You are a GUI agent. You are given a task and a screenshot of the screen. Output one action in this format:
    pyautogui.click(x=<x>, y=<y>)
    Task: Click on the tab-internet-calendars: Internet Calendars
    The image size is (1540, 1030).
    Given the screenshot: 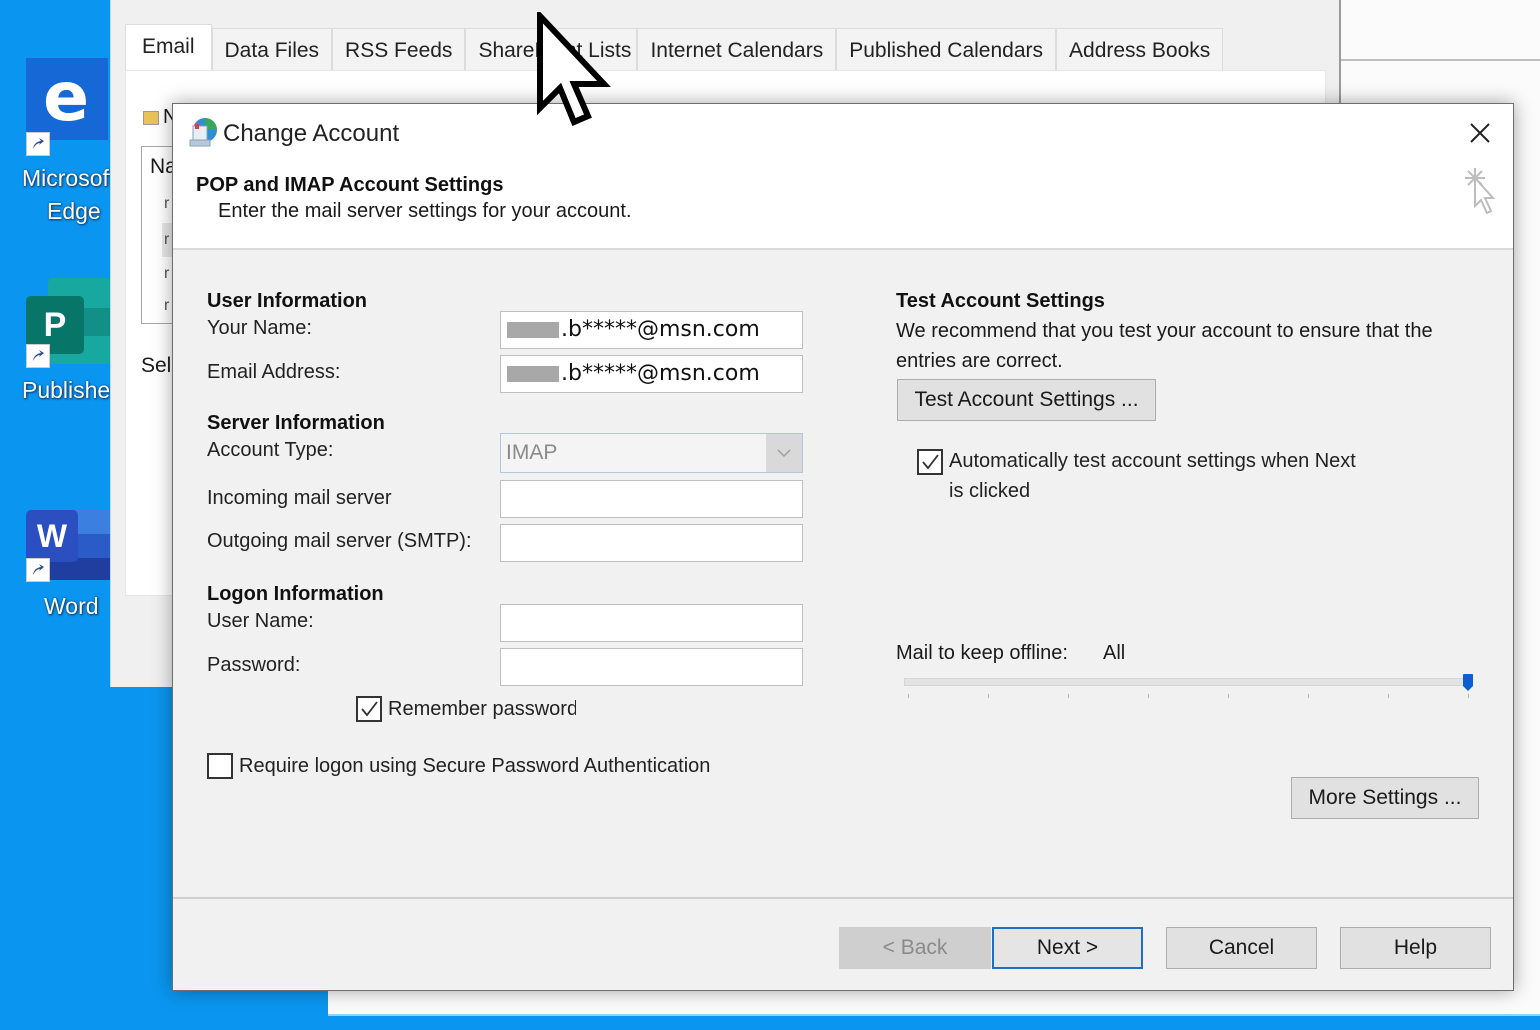 What is the action you would take?
    pyautogui.click(x=737, y=50)
    